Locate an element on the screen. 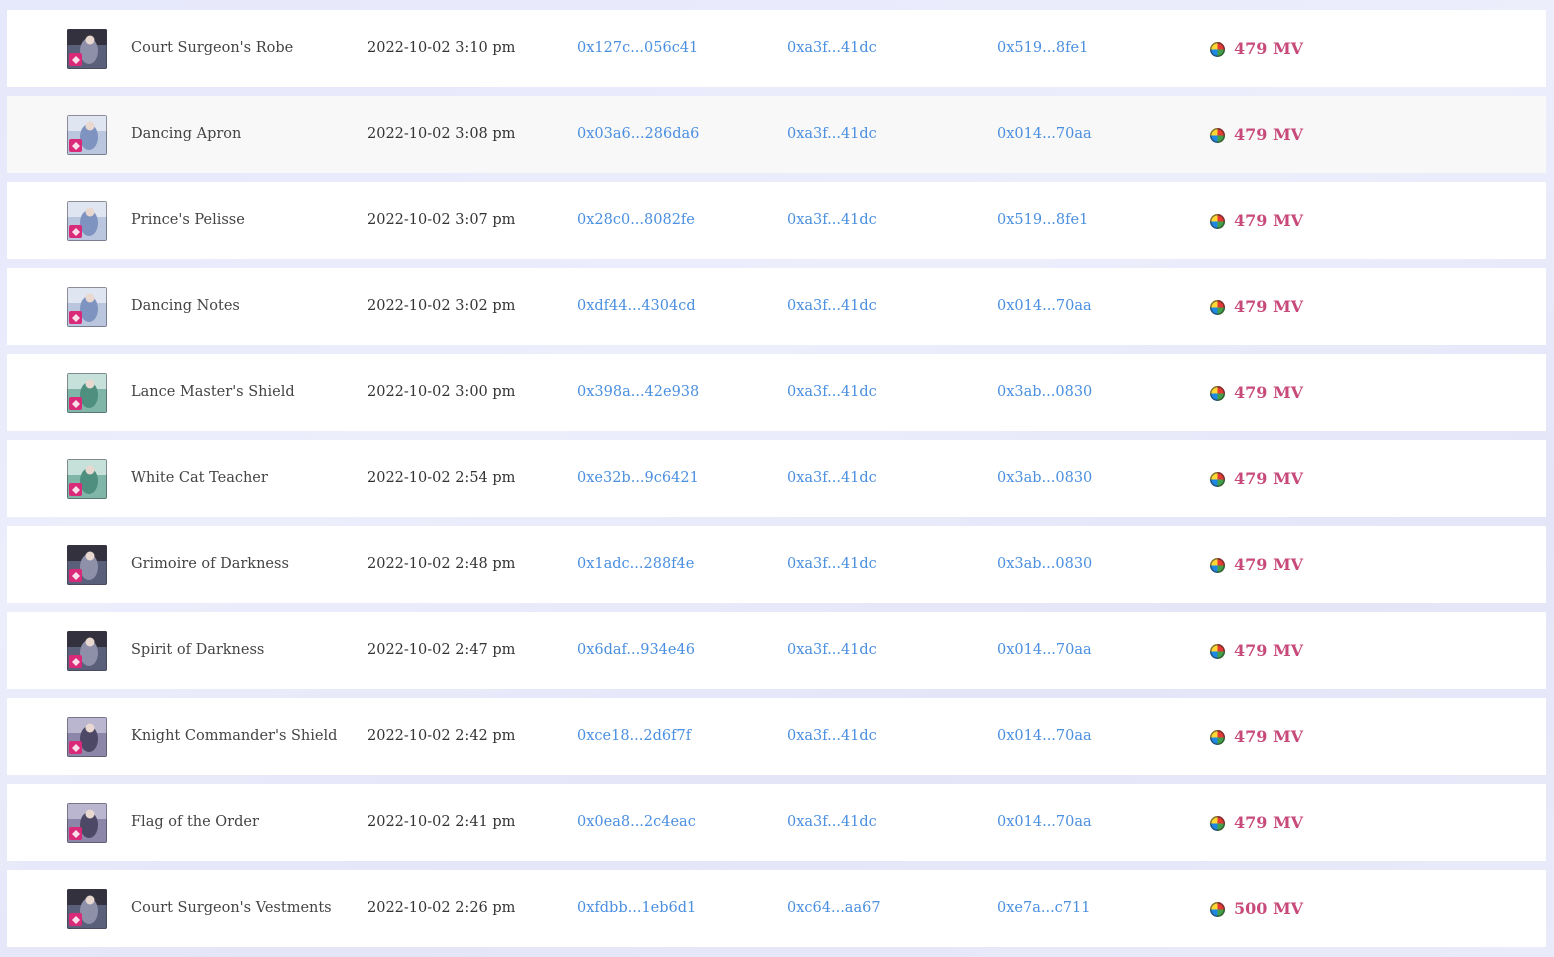 Image resolution: width=1554 pixels, height=957 pixels. tx-hash-link: 0x0ea8...2c4eac is located at coordinates (636, 822).